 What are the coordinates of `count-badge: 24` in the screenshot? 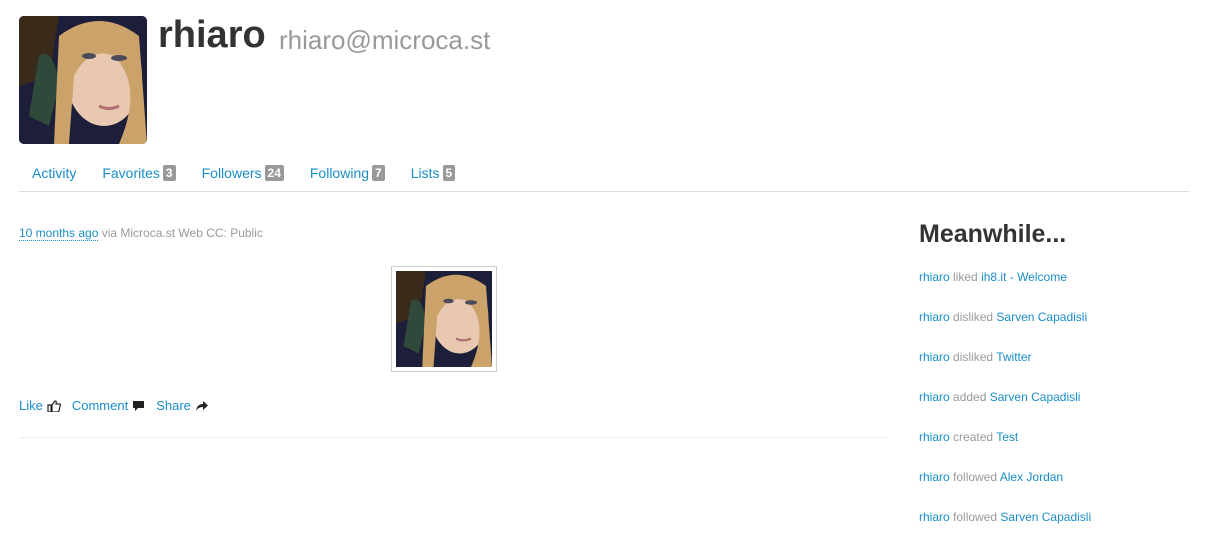 It's located at (274, 173).